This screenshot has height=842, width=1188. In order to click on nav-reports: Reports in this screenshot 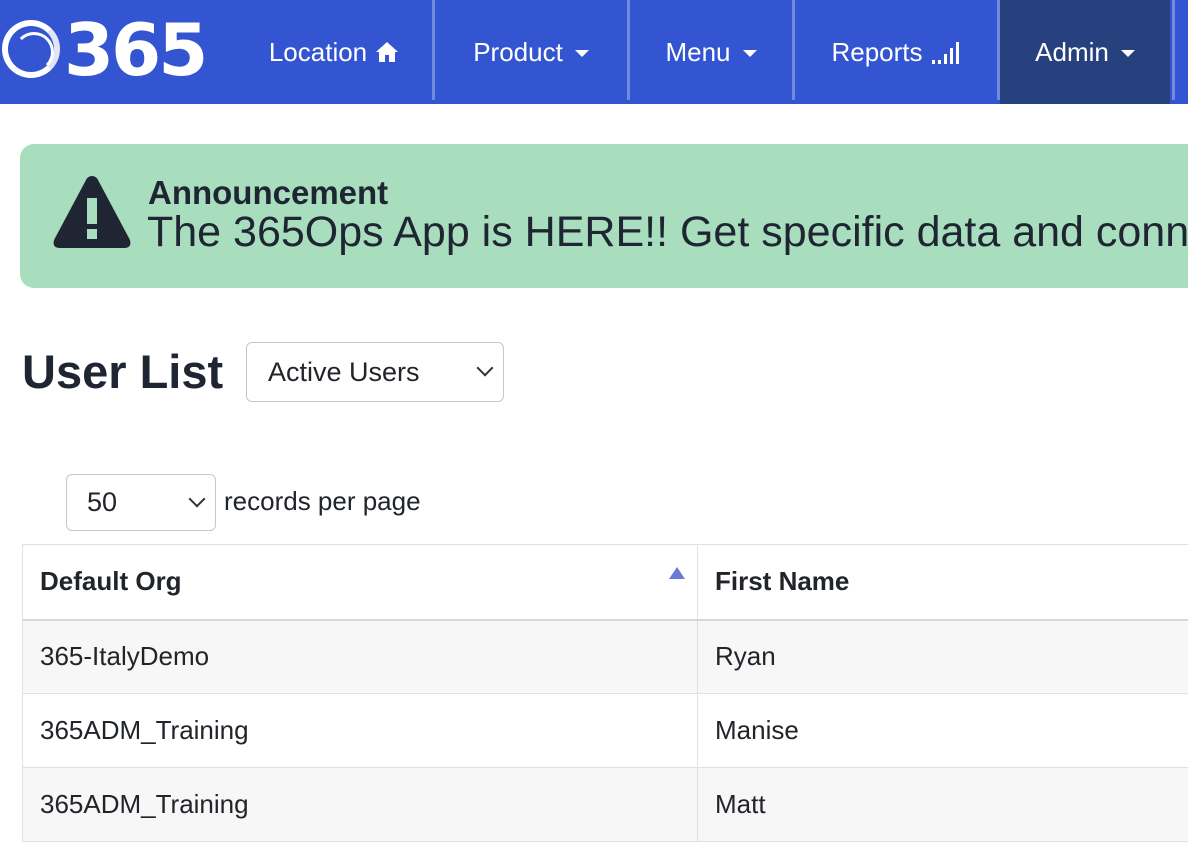, I will do `click(896, 52)`.